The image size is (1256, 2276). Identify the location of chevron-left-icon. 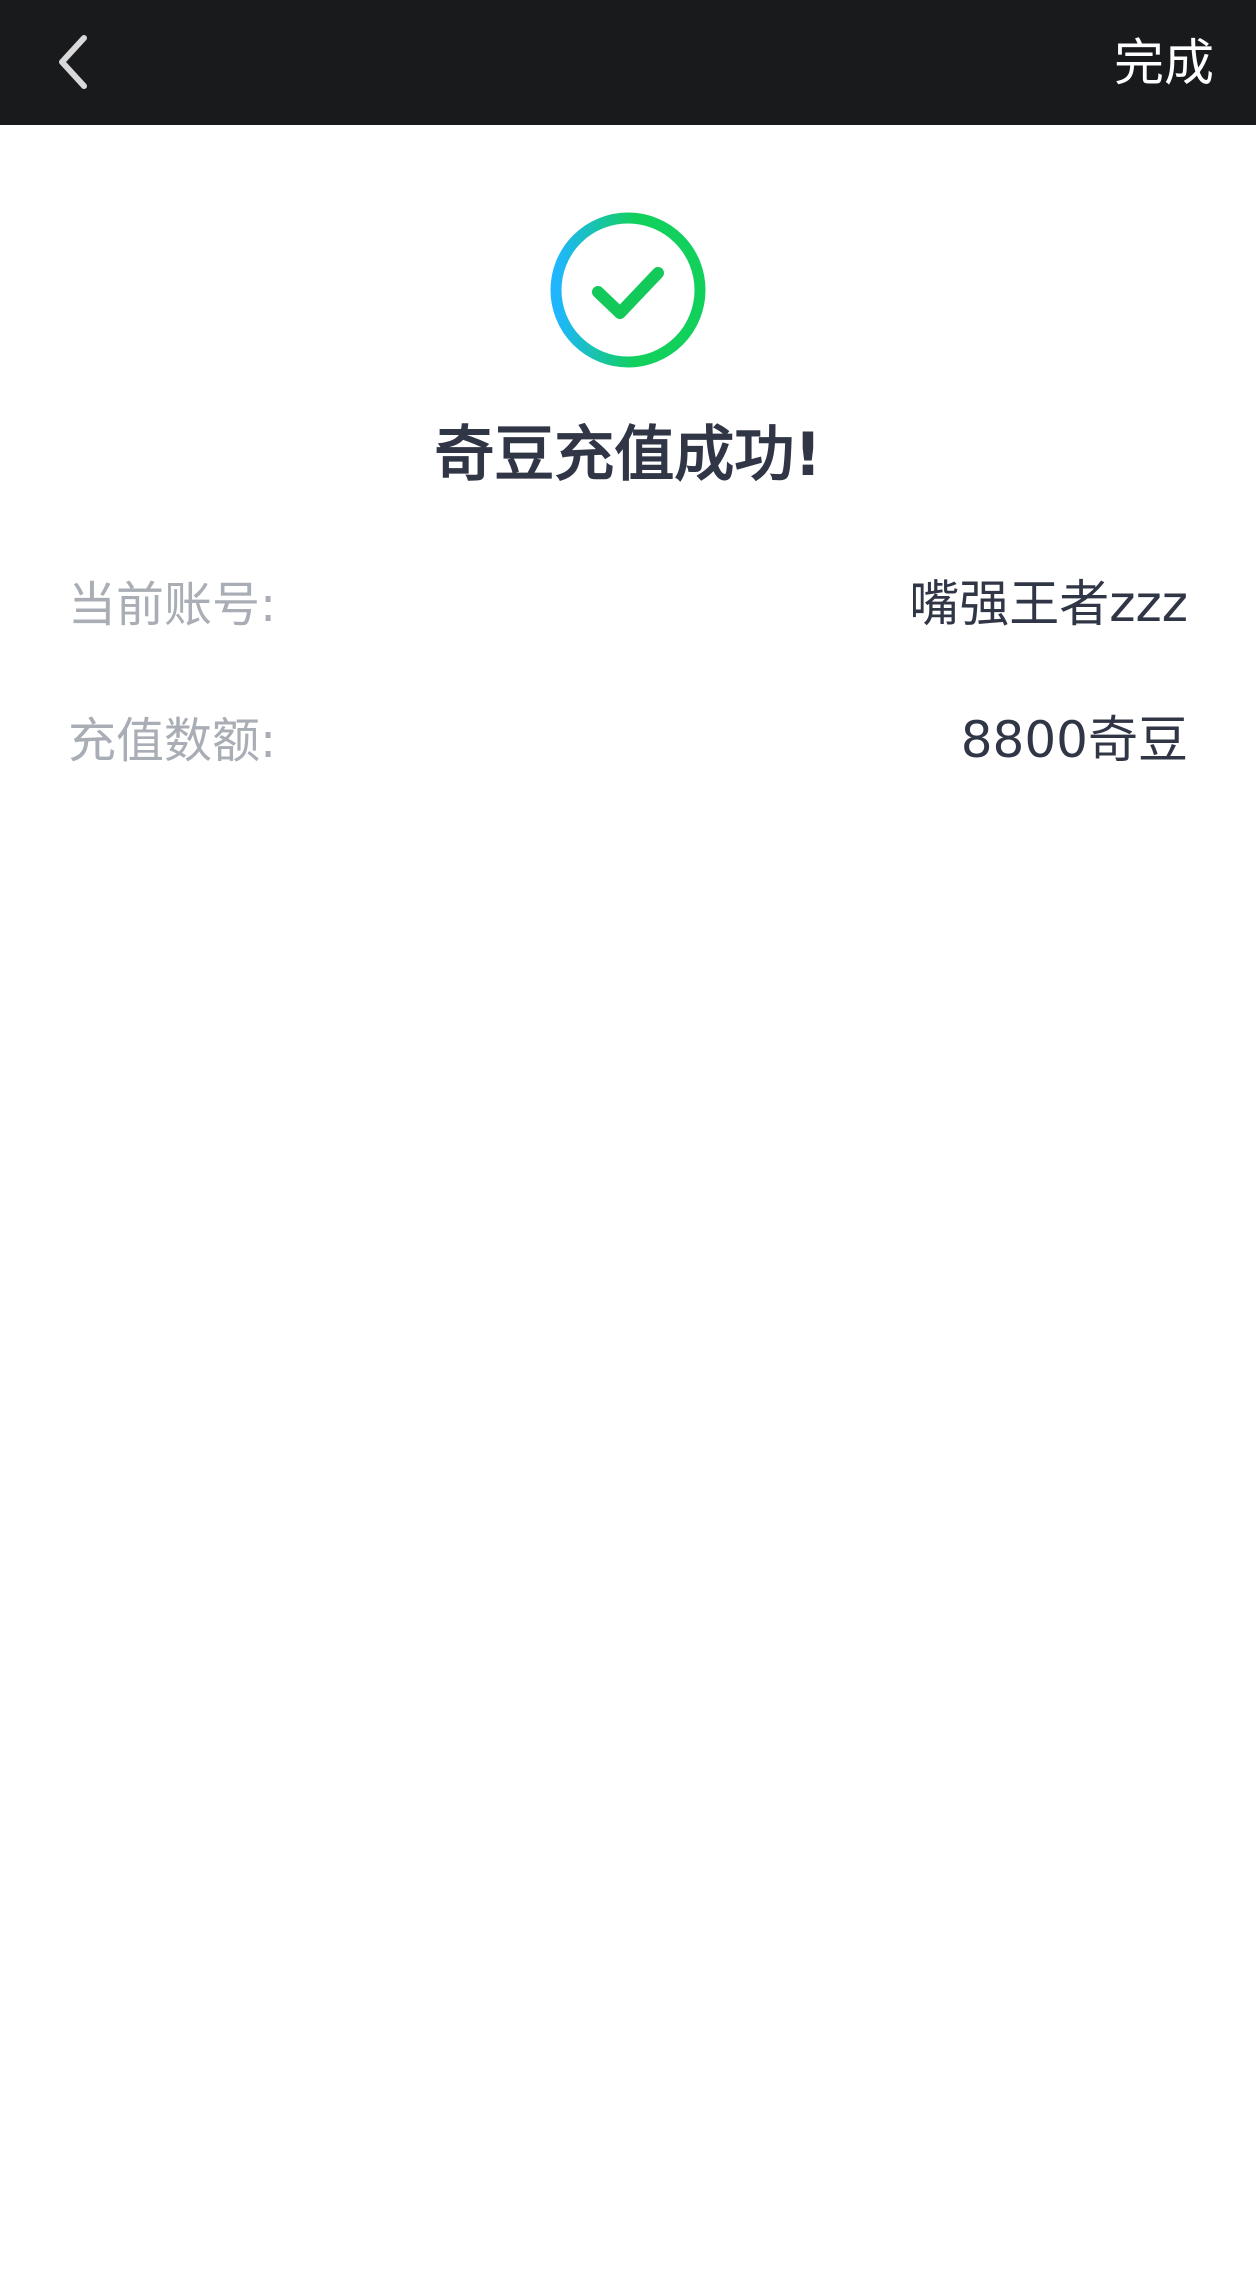
(73, 62).